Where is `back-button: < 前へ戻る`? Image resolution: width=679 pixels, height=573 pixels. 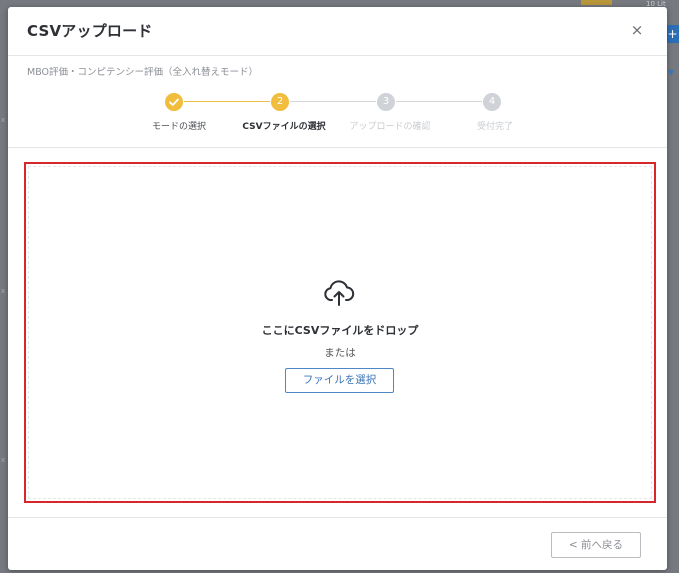 back-button: < 前へ戻る is located at coordinates (596, 545).